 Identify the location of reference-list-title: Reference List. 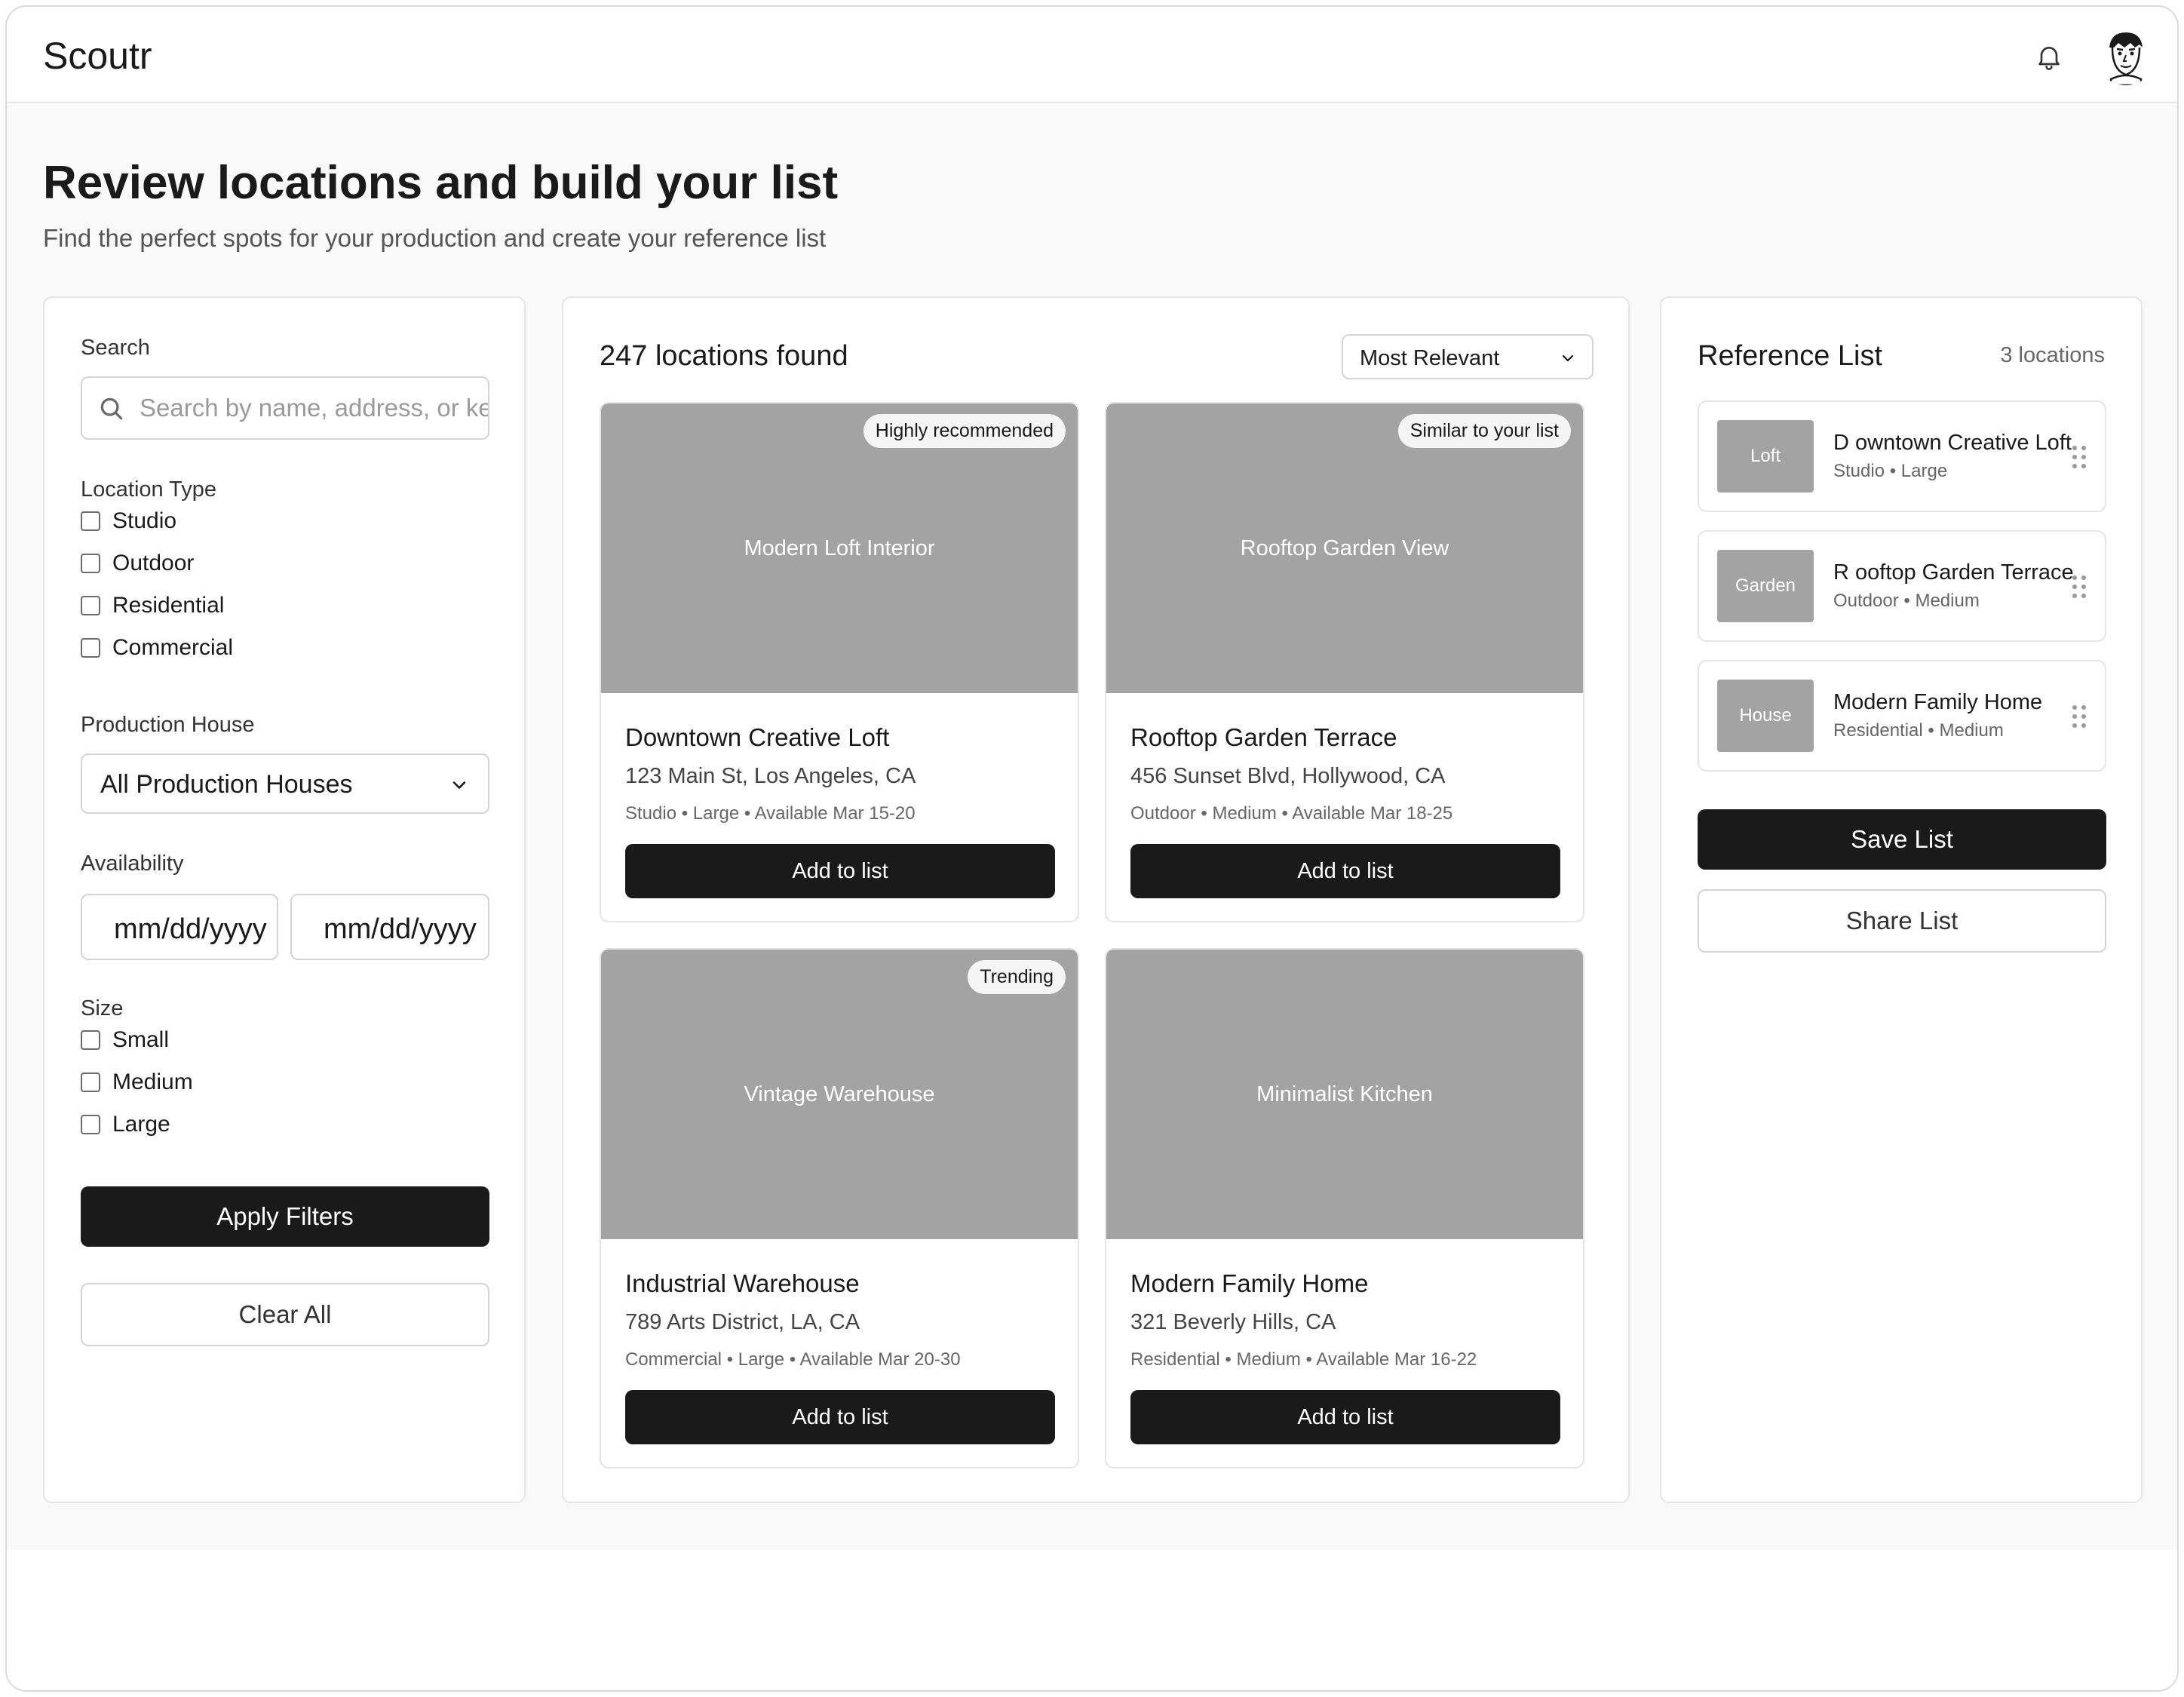
(1790, 356).